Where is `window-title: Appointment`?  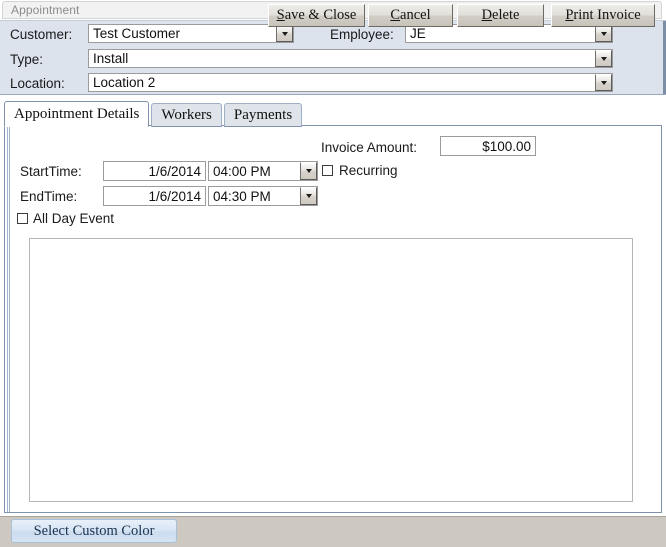 window-title: Appointment is located at coordinates (45, 10).